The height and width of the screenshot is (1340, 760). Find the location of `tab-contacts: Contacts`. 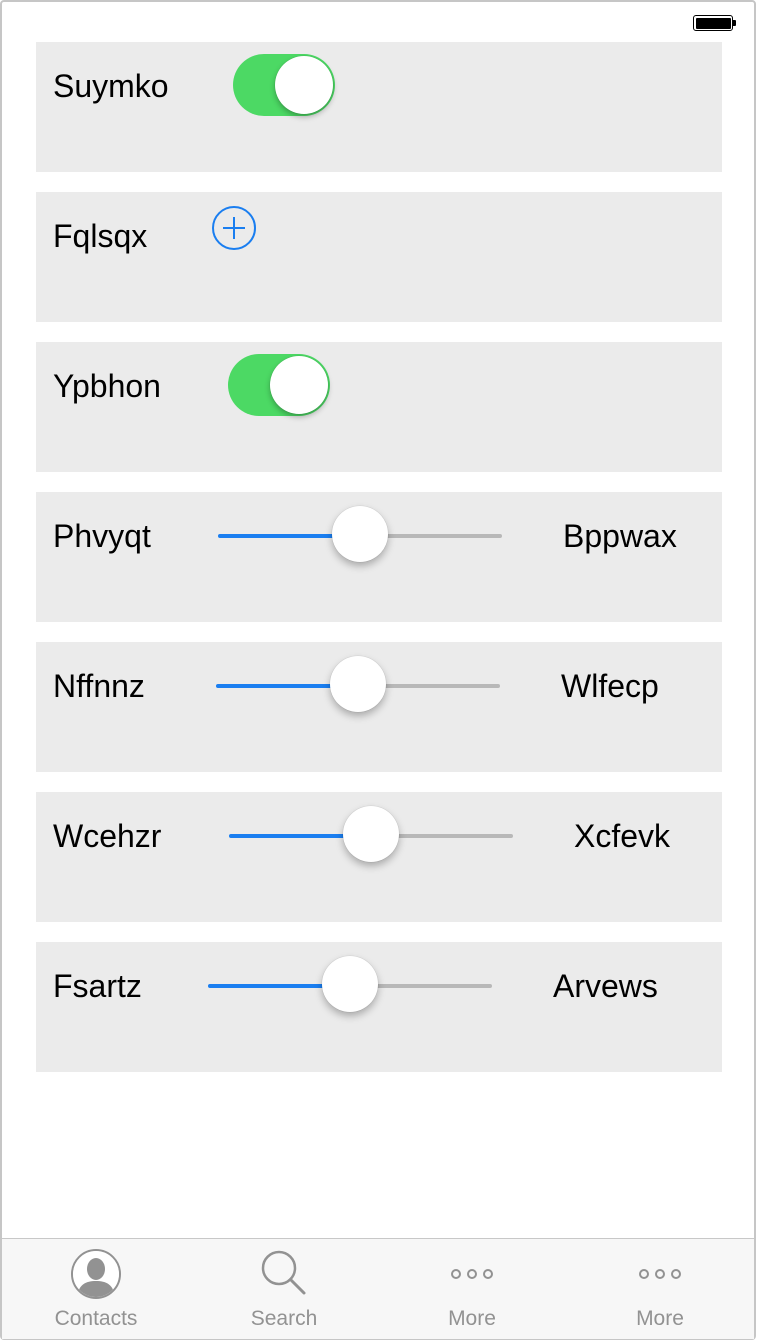

tab-contacts: Contacts is located at coordinates (96, 1289).